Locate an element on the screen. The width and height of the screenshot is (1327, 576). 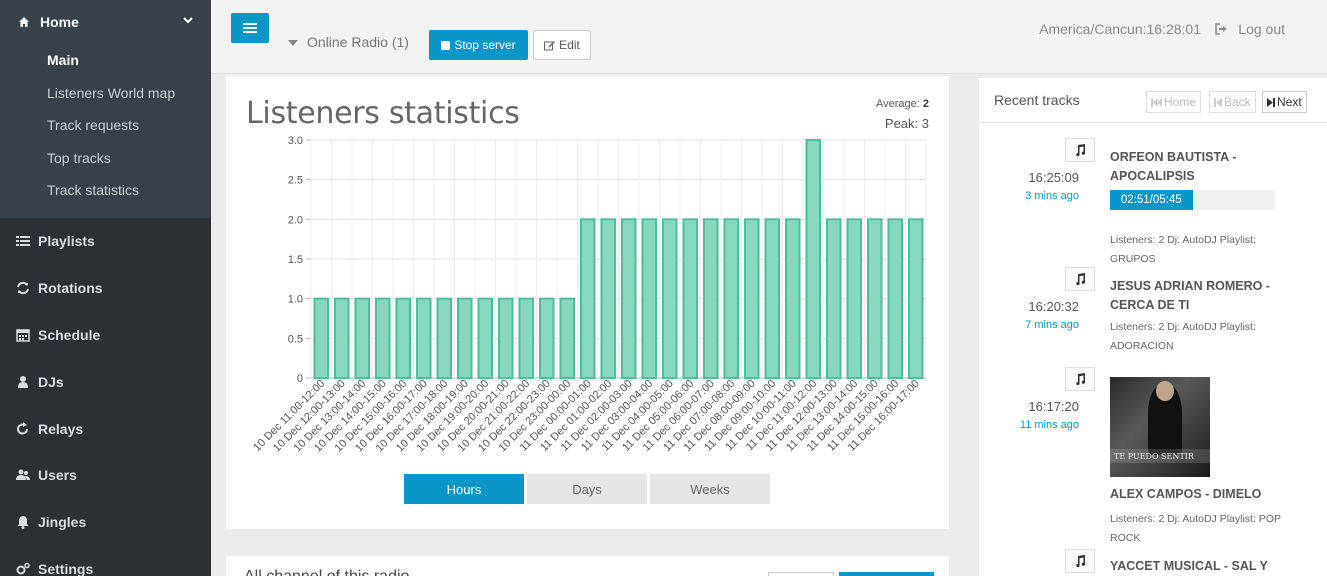
cover-head is located at coordinates (1165, 391).